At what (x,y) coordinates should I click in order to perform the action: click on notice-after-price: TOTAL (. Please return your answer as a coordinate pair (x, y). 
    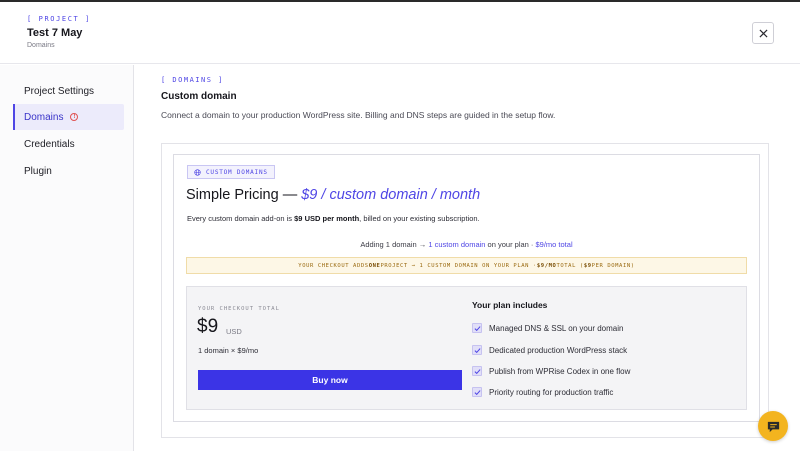
    Looking at the image, I should click on (570, 265).